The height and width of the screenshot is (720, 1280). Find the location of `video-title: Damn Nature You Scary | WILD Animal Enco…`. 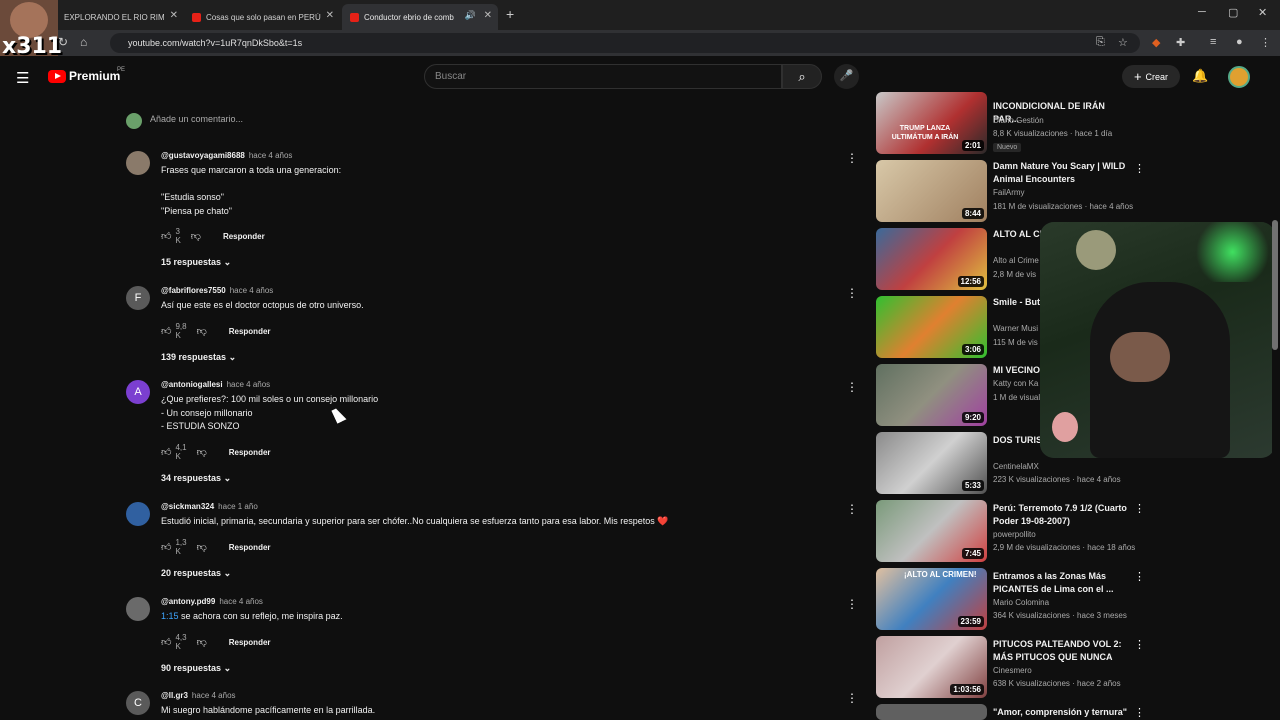

video-title: Damn Nature You Scary | WILD Animal Enco… is located at coordinates (1060, 173).